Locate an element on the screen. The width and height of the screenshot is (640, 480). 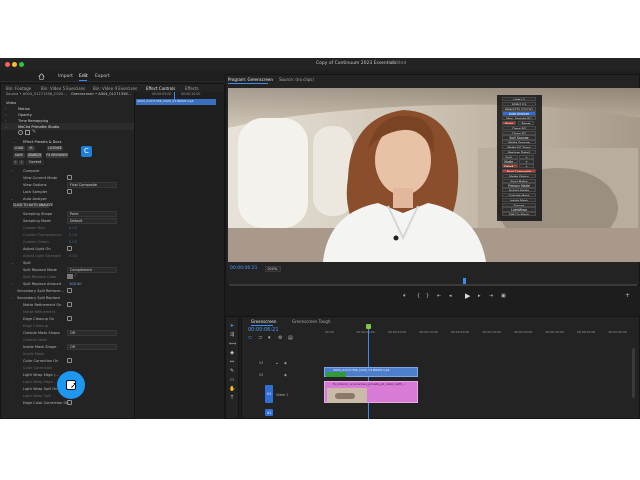
inside-mask-shape-dropdown: Off is located at coordinates (92, 346).